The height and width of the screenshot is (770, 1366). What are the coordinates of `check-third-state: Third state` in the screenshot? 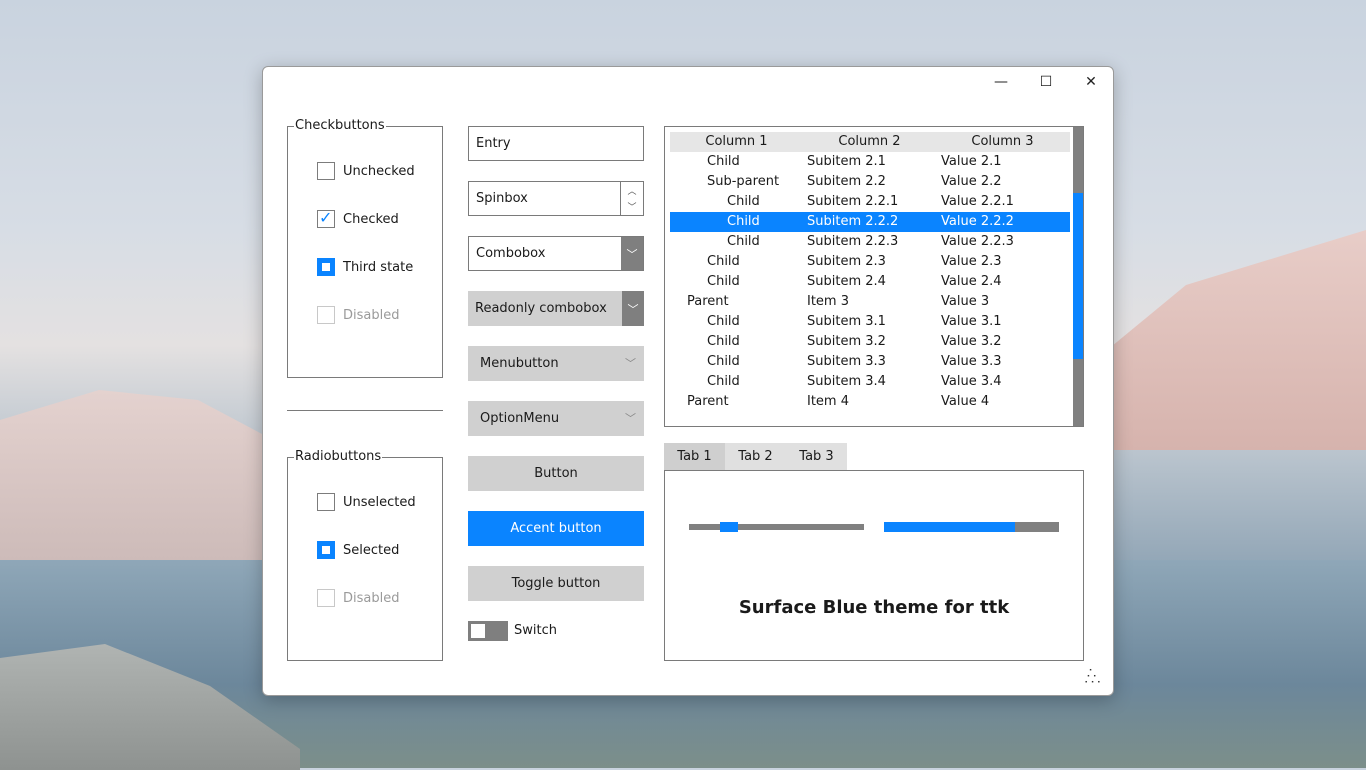 It's located at (365, 267).